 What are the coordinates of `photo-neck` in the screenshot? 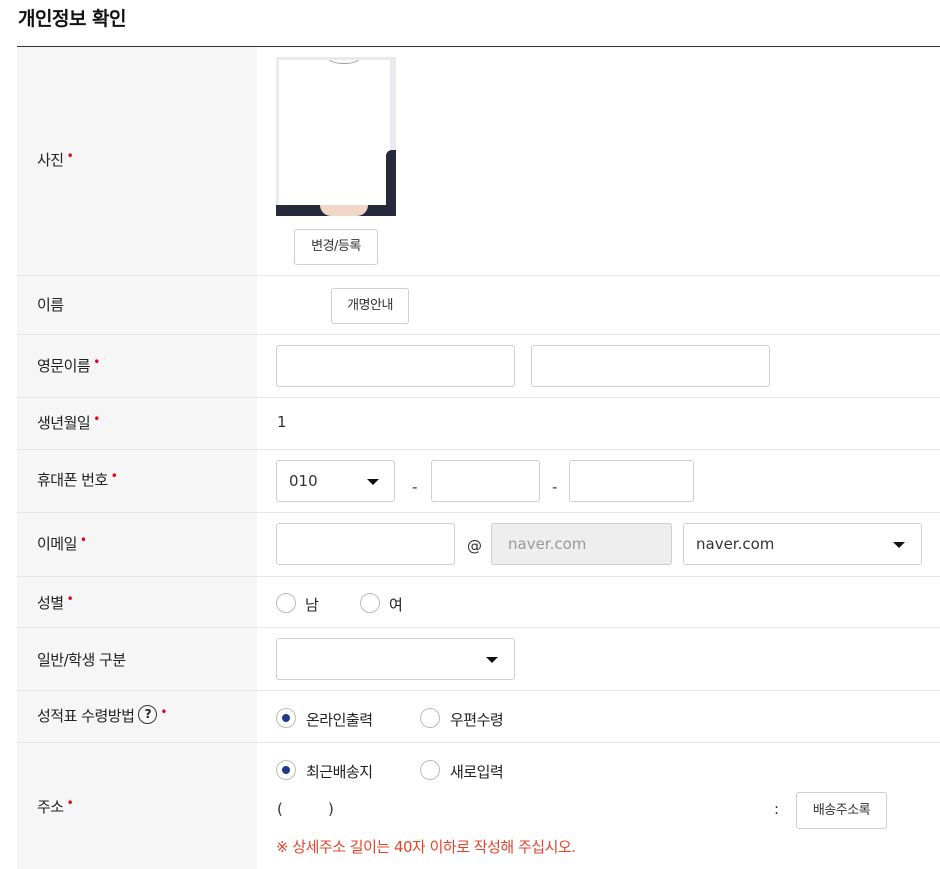 It's located at (344, 210).